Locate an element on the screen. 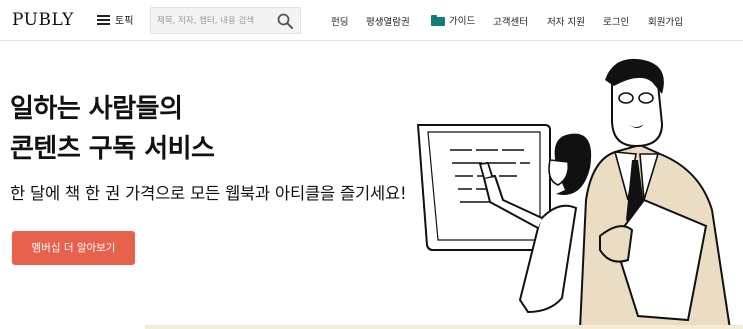  hero-title: 일하는 사람들의 콘텐츠 구독 서비스 is located at coordinates (112, 129).